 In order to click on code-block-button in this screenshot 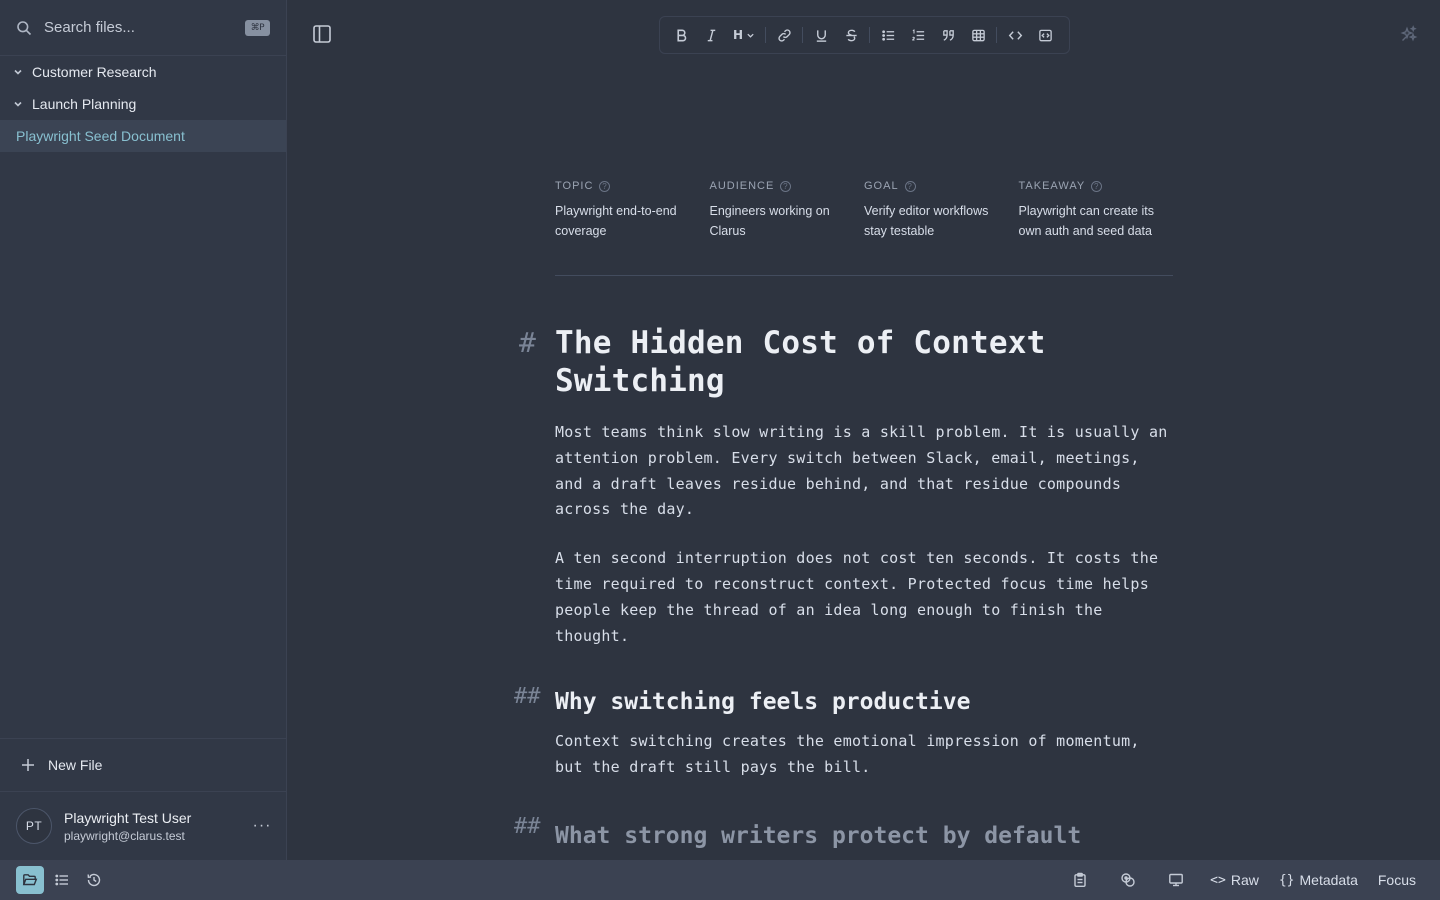, I will do `click(1045, 35)`.